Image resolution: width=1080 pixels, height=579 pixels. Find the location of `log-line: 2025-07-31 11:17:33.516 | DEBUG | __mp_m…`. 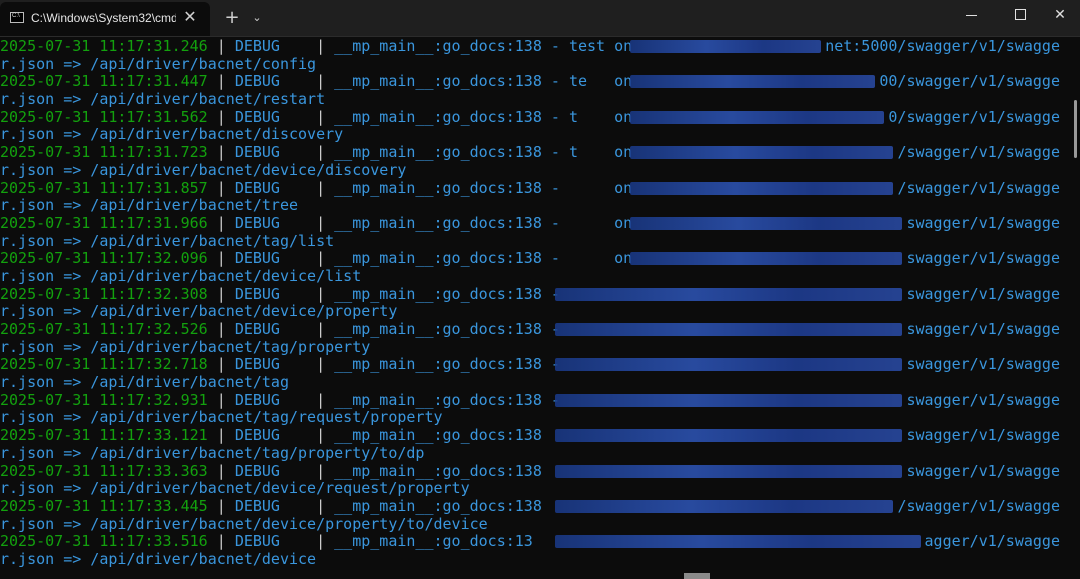

log-line: 2025-07-31 11:17:33.516 | DEBUG | __mp_m… is located at coordinates (530, 542).